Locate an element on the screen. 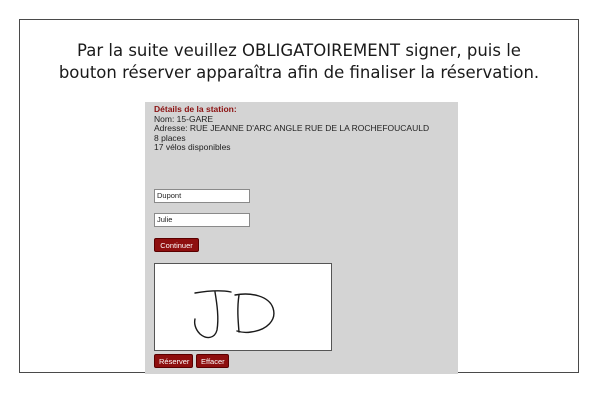 The height and width of the screenshot is (400, 600). clear-signature-button: Effacer is located at coordinates (212, 361).